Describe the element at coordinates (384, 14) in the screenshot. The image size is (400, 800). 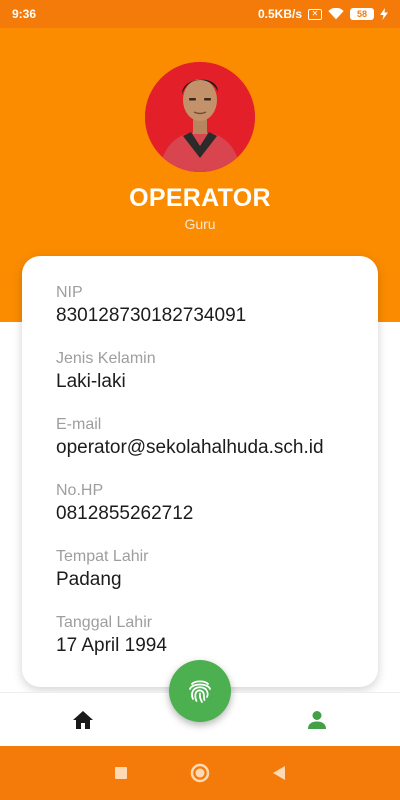
I see `charging-icon` at that location.